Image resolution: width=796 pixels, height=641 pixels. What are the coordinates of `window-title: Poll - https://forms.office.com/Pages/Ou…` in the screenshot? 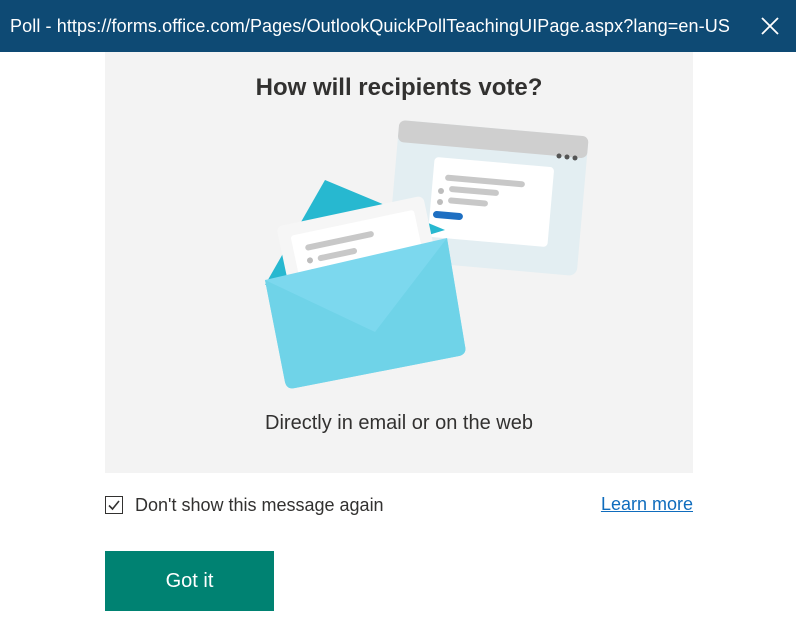 It's located at (370, 26).